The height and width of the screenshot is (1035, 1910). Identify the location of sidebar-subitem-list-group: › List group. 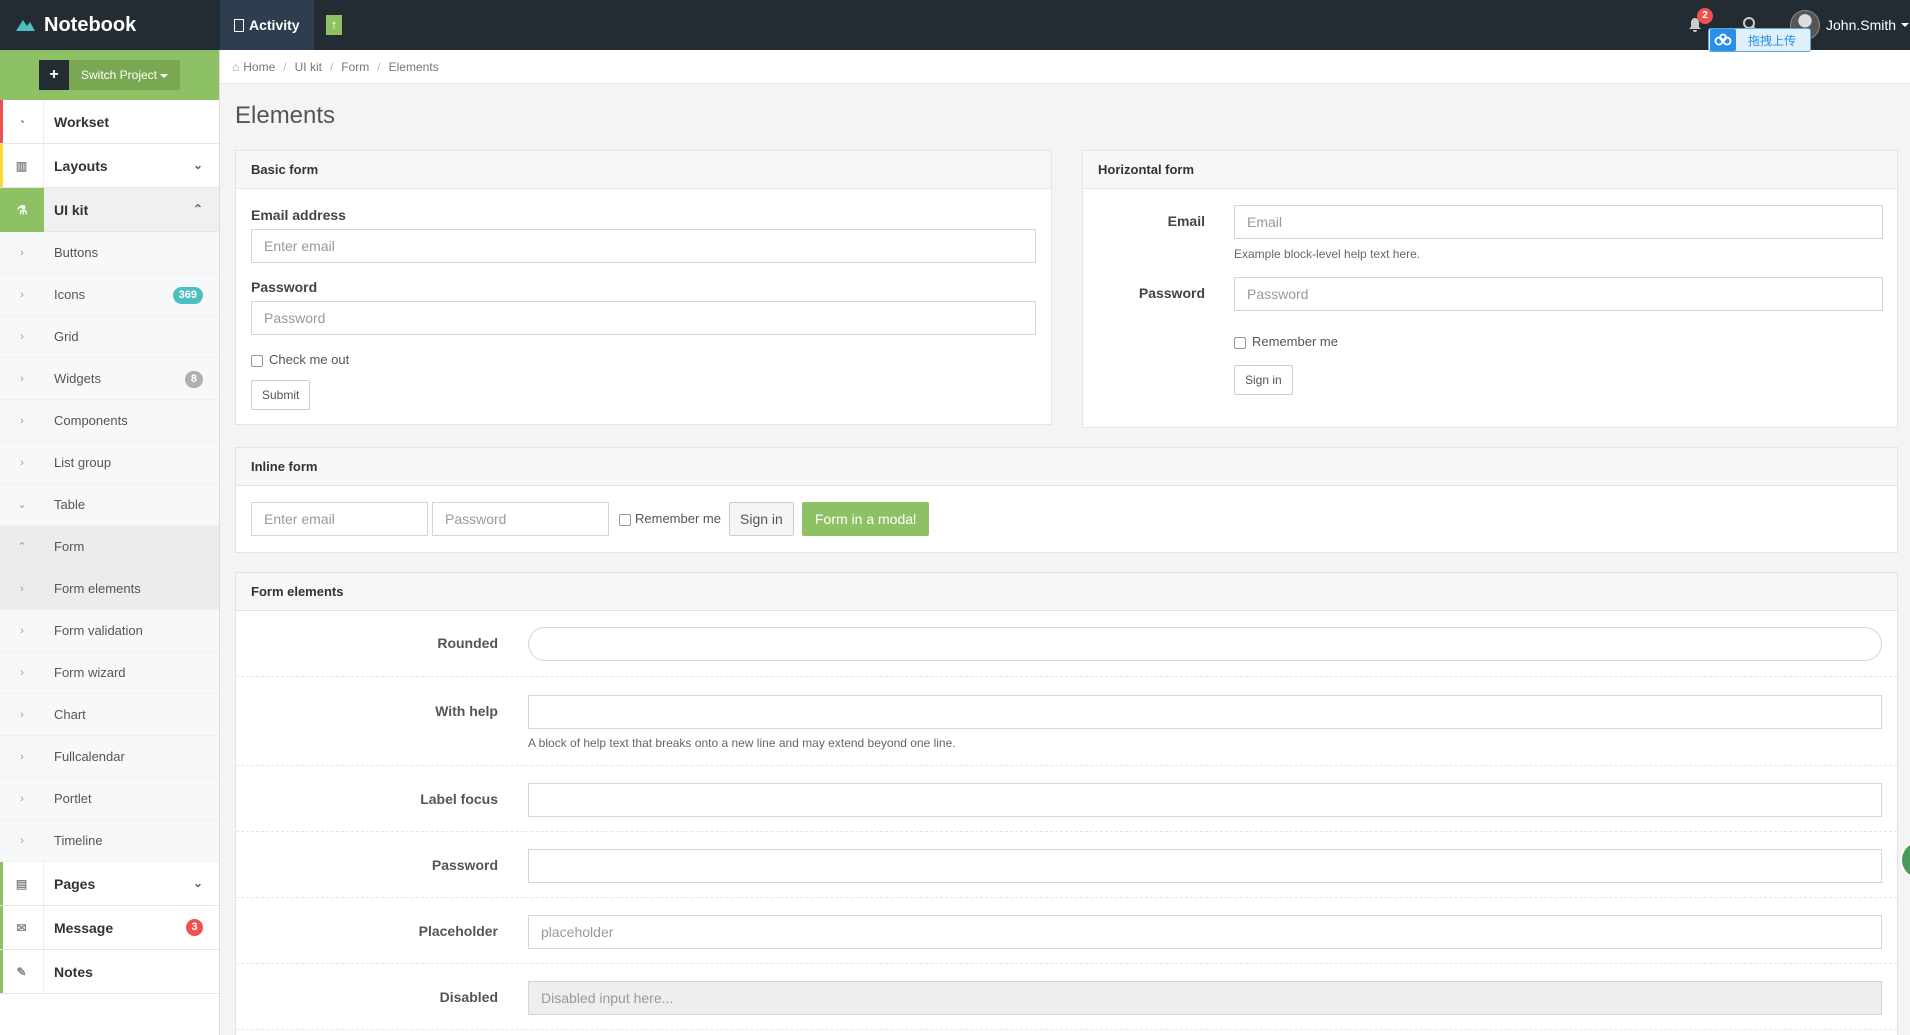
(109, 463).